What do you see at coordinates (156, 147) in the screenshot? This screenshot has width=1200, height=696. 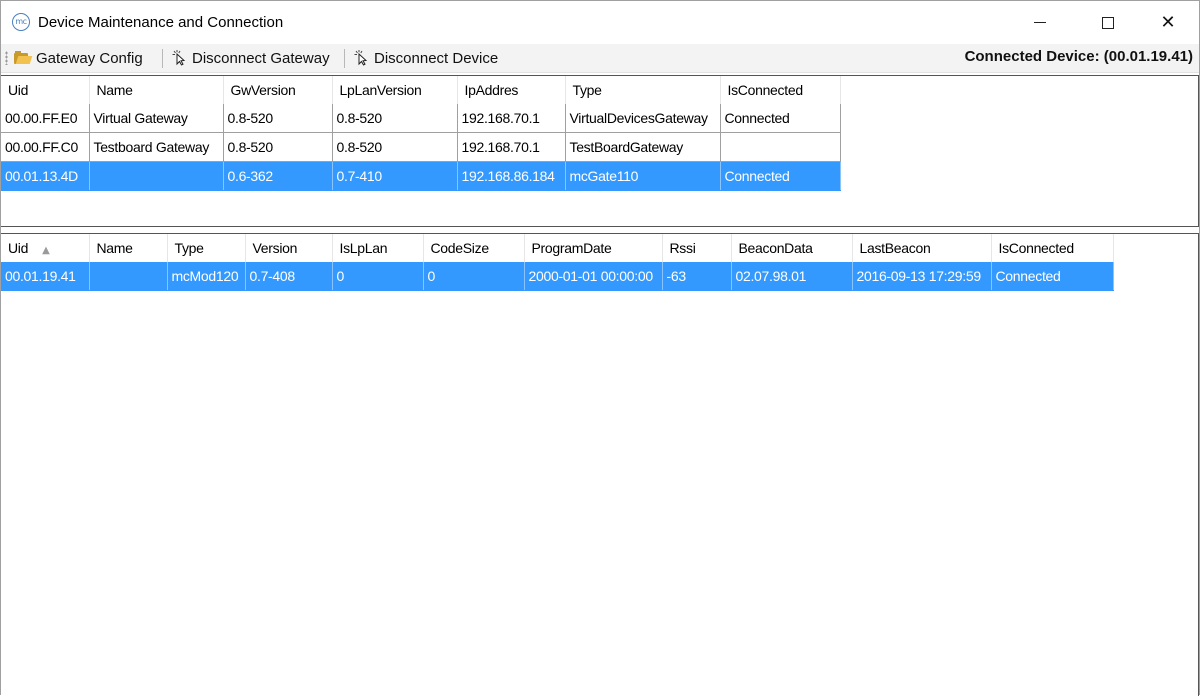 I see `table-cell: Testboard Gateway` at bounding box center [156, 147].